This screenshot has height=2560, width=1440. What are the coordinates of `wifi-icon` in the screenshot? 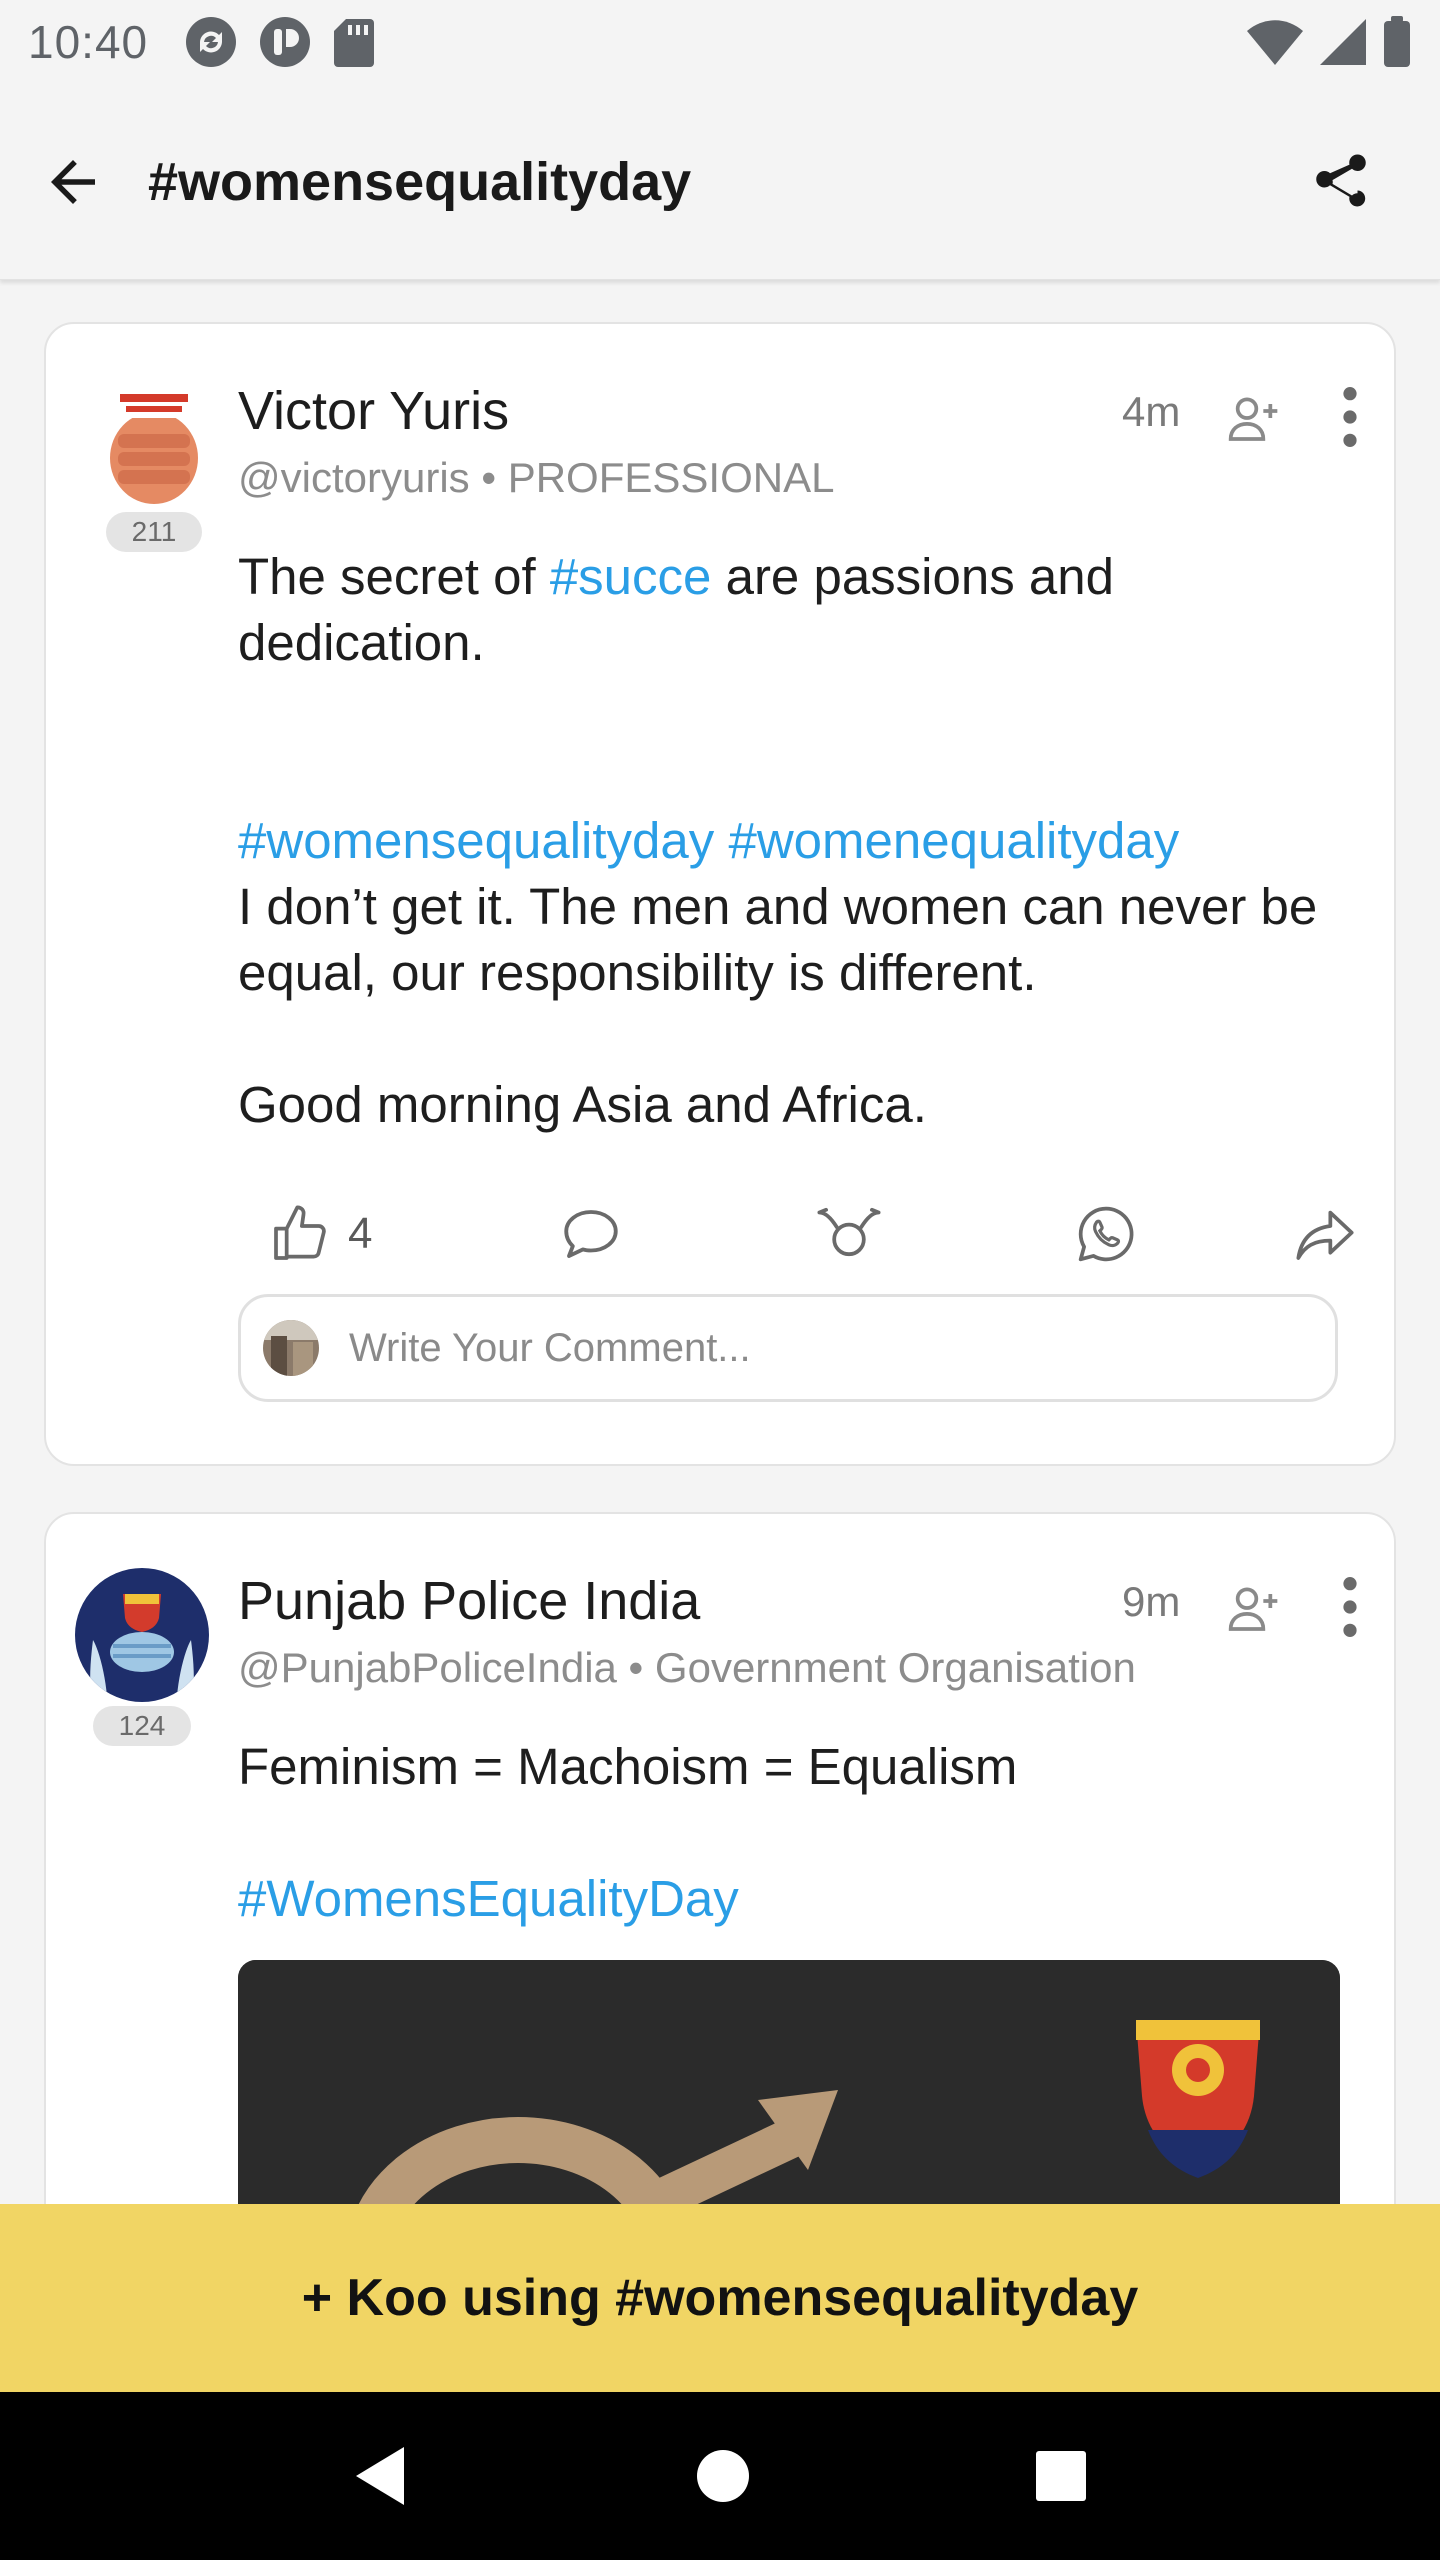 It's located at (1275, 42).